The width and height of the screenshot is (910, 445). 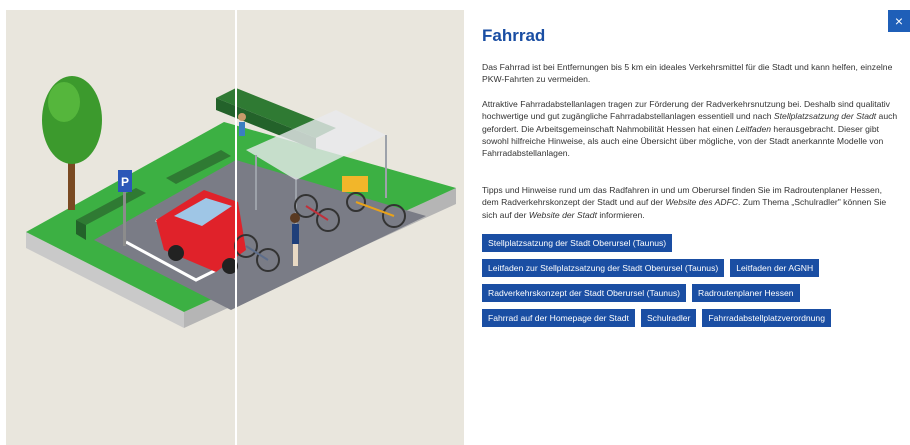 What do you see at coordinates (514, 35) in the screenshot?
I see `panel-title: Fahrrad` at bounding box center [514, 35].